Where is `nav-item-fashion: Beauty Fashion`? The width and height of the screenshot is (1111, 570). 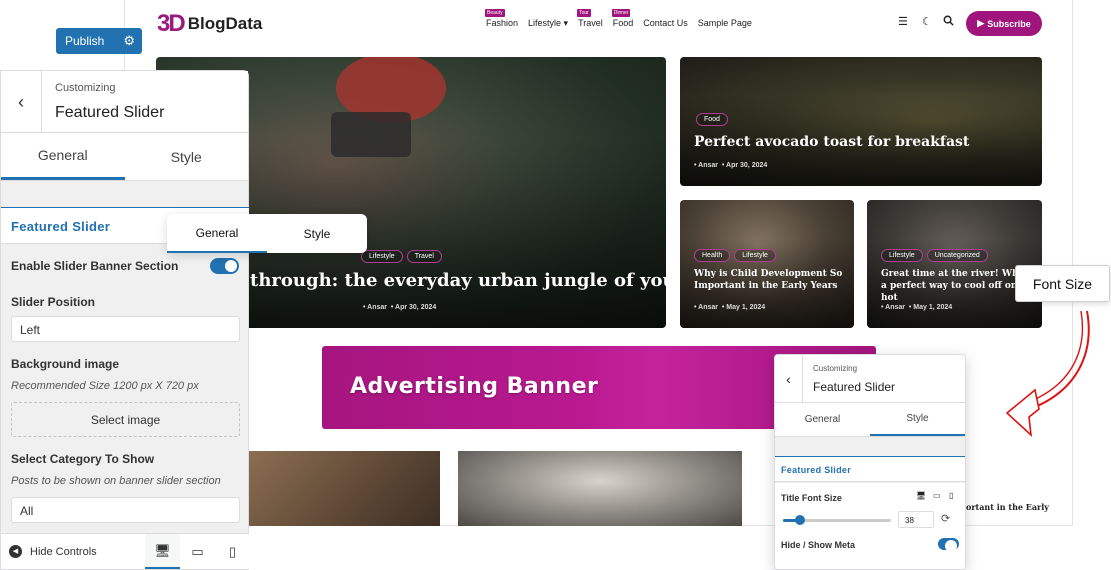 nav-item-fashion: Beauty Fashion is located at coordinates (502, 19).